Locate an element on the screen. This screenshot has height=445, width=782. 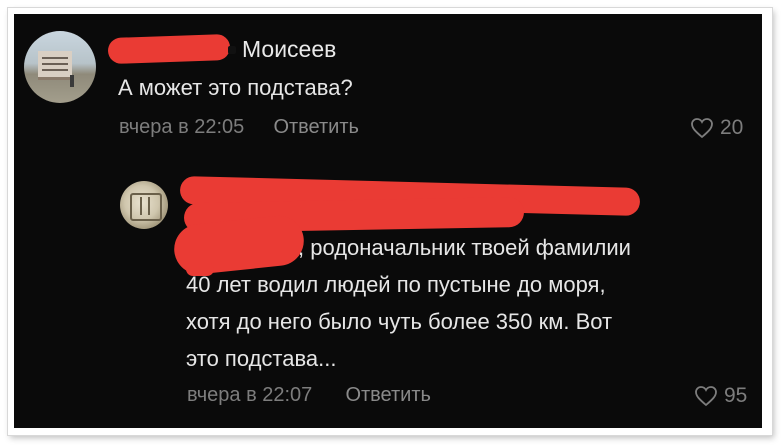
comment-meta: вчера в 22:07 Ответить is located at coordinates (309, 395).